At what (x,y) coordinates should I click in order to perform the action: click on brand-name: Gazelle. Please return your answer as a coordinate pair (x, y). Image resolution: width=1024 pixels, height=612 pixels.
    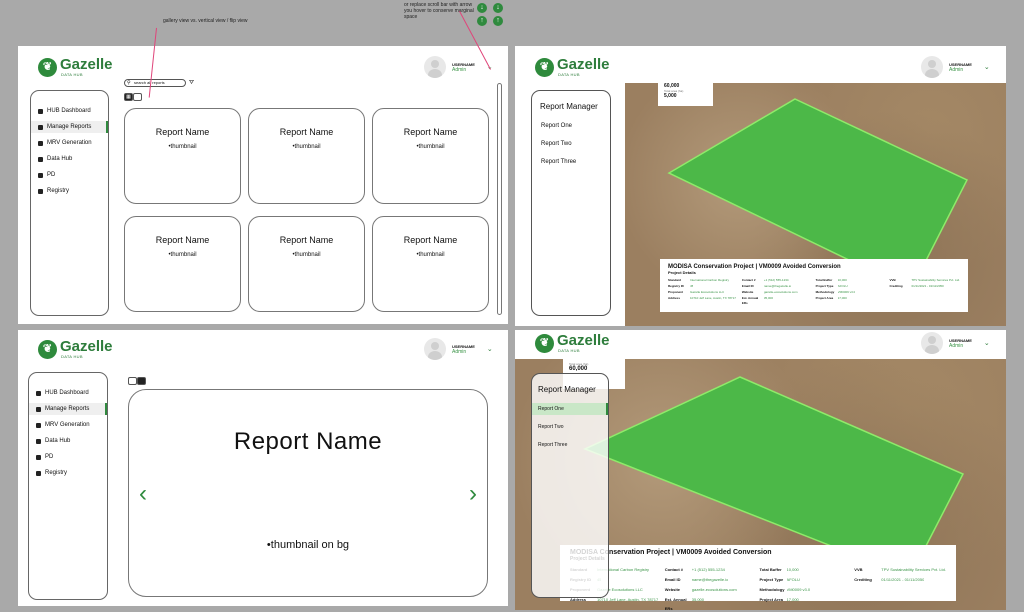
    Looking at the image, I should click on (583, 340).